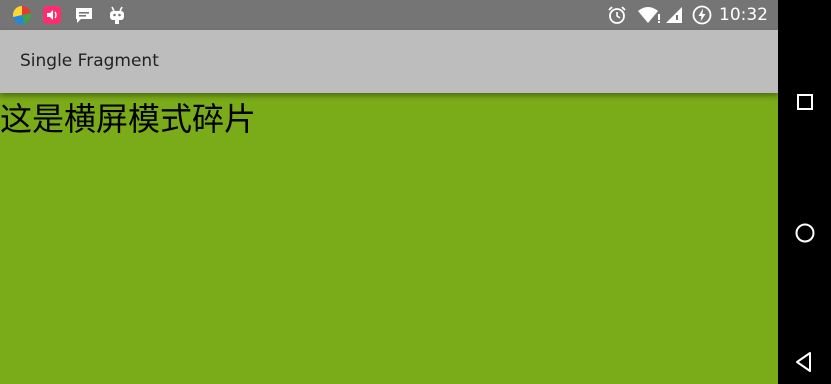 Image resolution: width=831 pixels, height=384 pixels. Describe the element at coordinates (52, 15) in the screenshot. I see `pink-app-icon` at that location.